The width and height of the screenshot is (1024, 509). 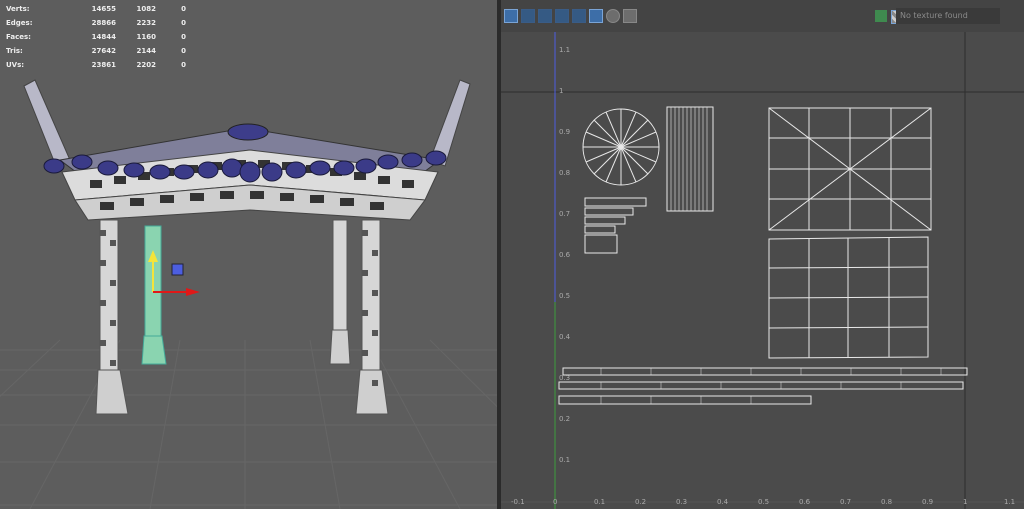 What do you see at coordinates (681, 502) in the screenshot?
I see `svg-text: 0.3` at bounding box center [681, 502].